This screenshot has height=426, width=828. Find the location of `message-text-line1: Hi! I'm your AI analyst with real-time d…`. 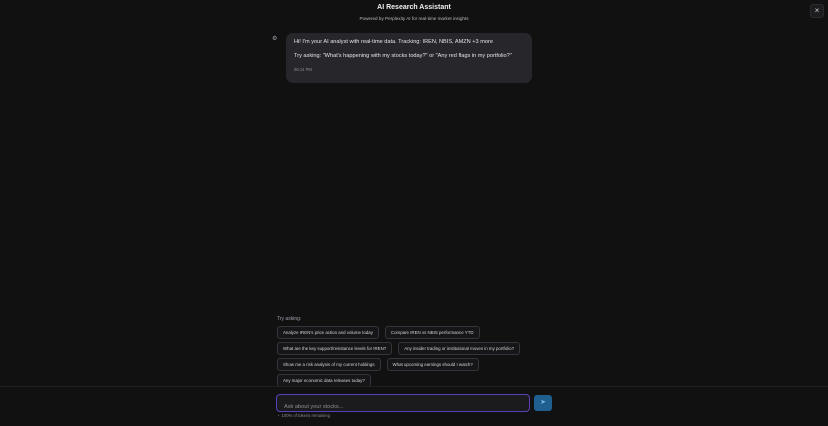

message-text-line1: Hi! I'm your AI analyst with real-time d… is located at coordinates (393, 42).